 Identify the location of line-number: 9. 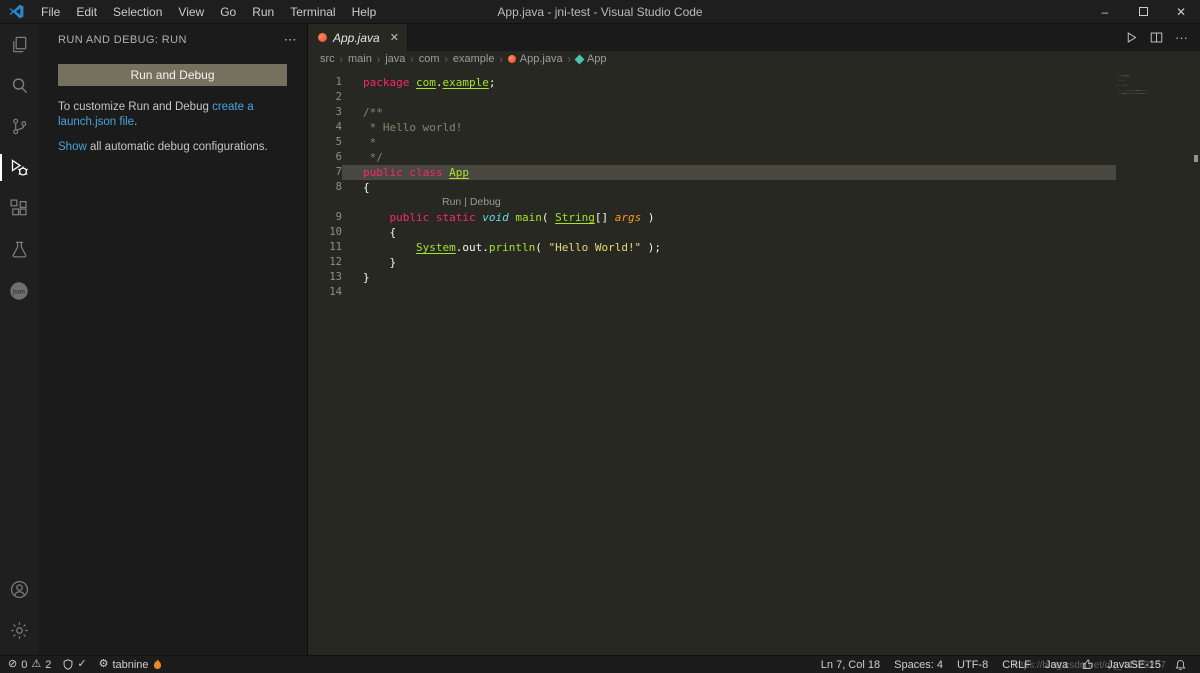
(325, 217).